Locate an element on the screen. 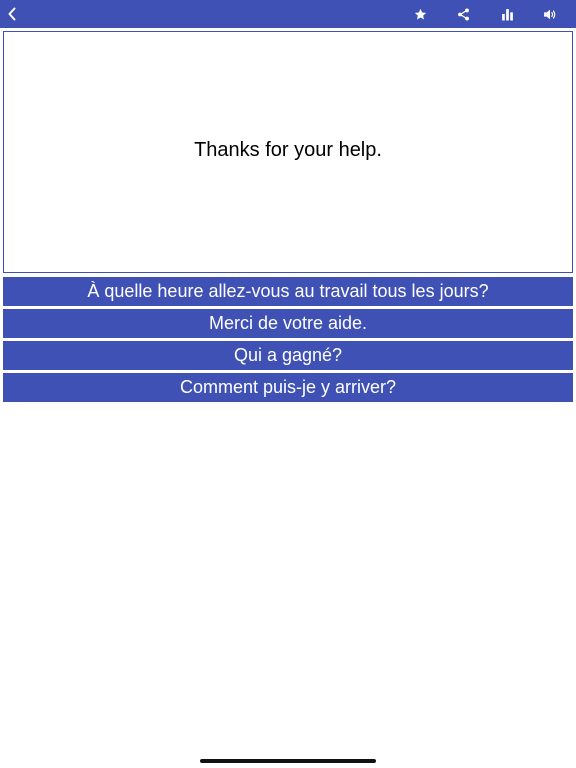 Image resolution: width=576 pixels, height=768 pixels. answer-option-3: Qui a gagné? is located at coordinates (288, 355).